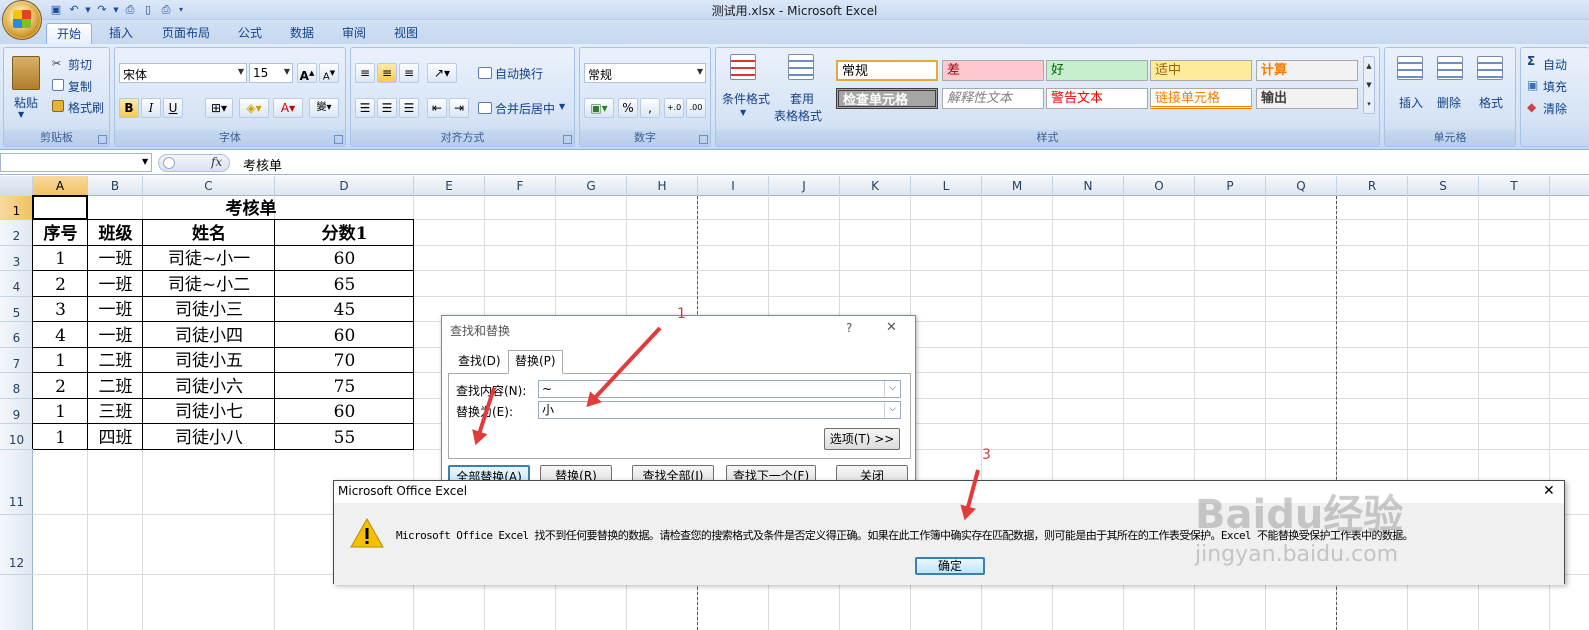 This screenshot has width=1589, height=630. What do you see at coordinates (302, 33) in the screenshot?
I see `tab-data: 数据` at bounding box center [302, 33].